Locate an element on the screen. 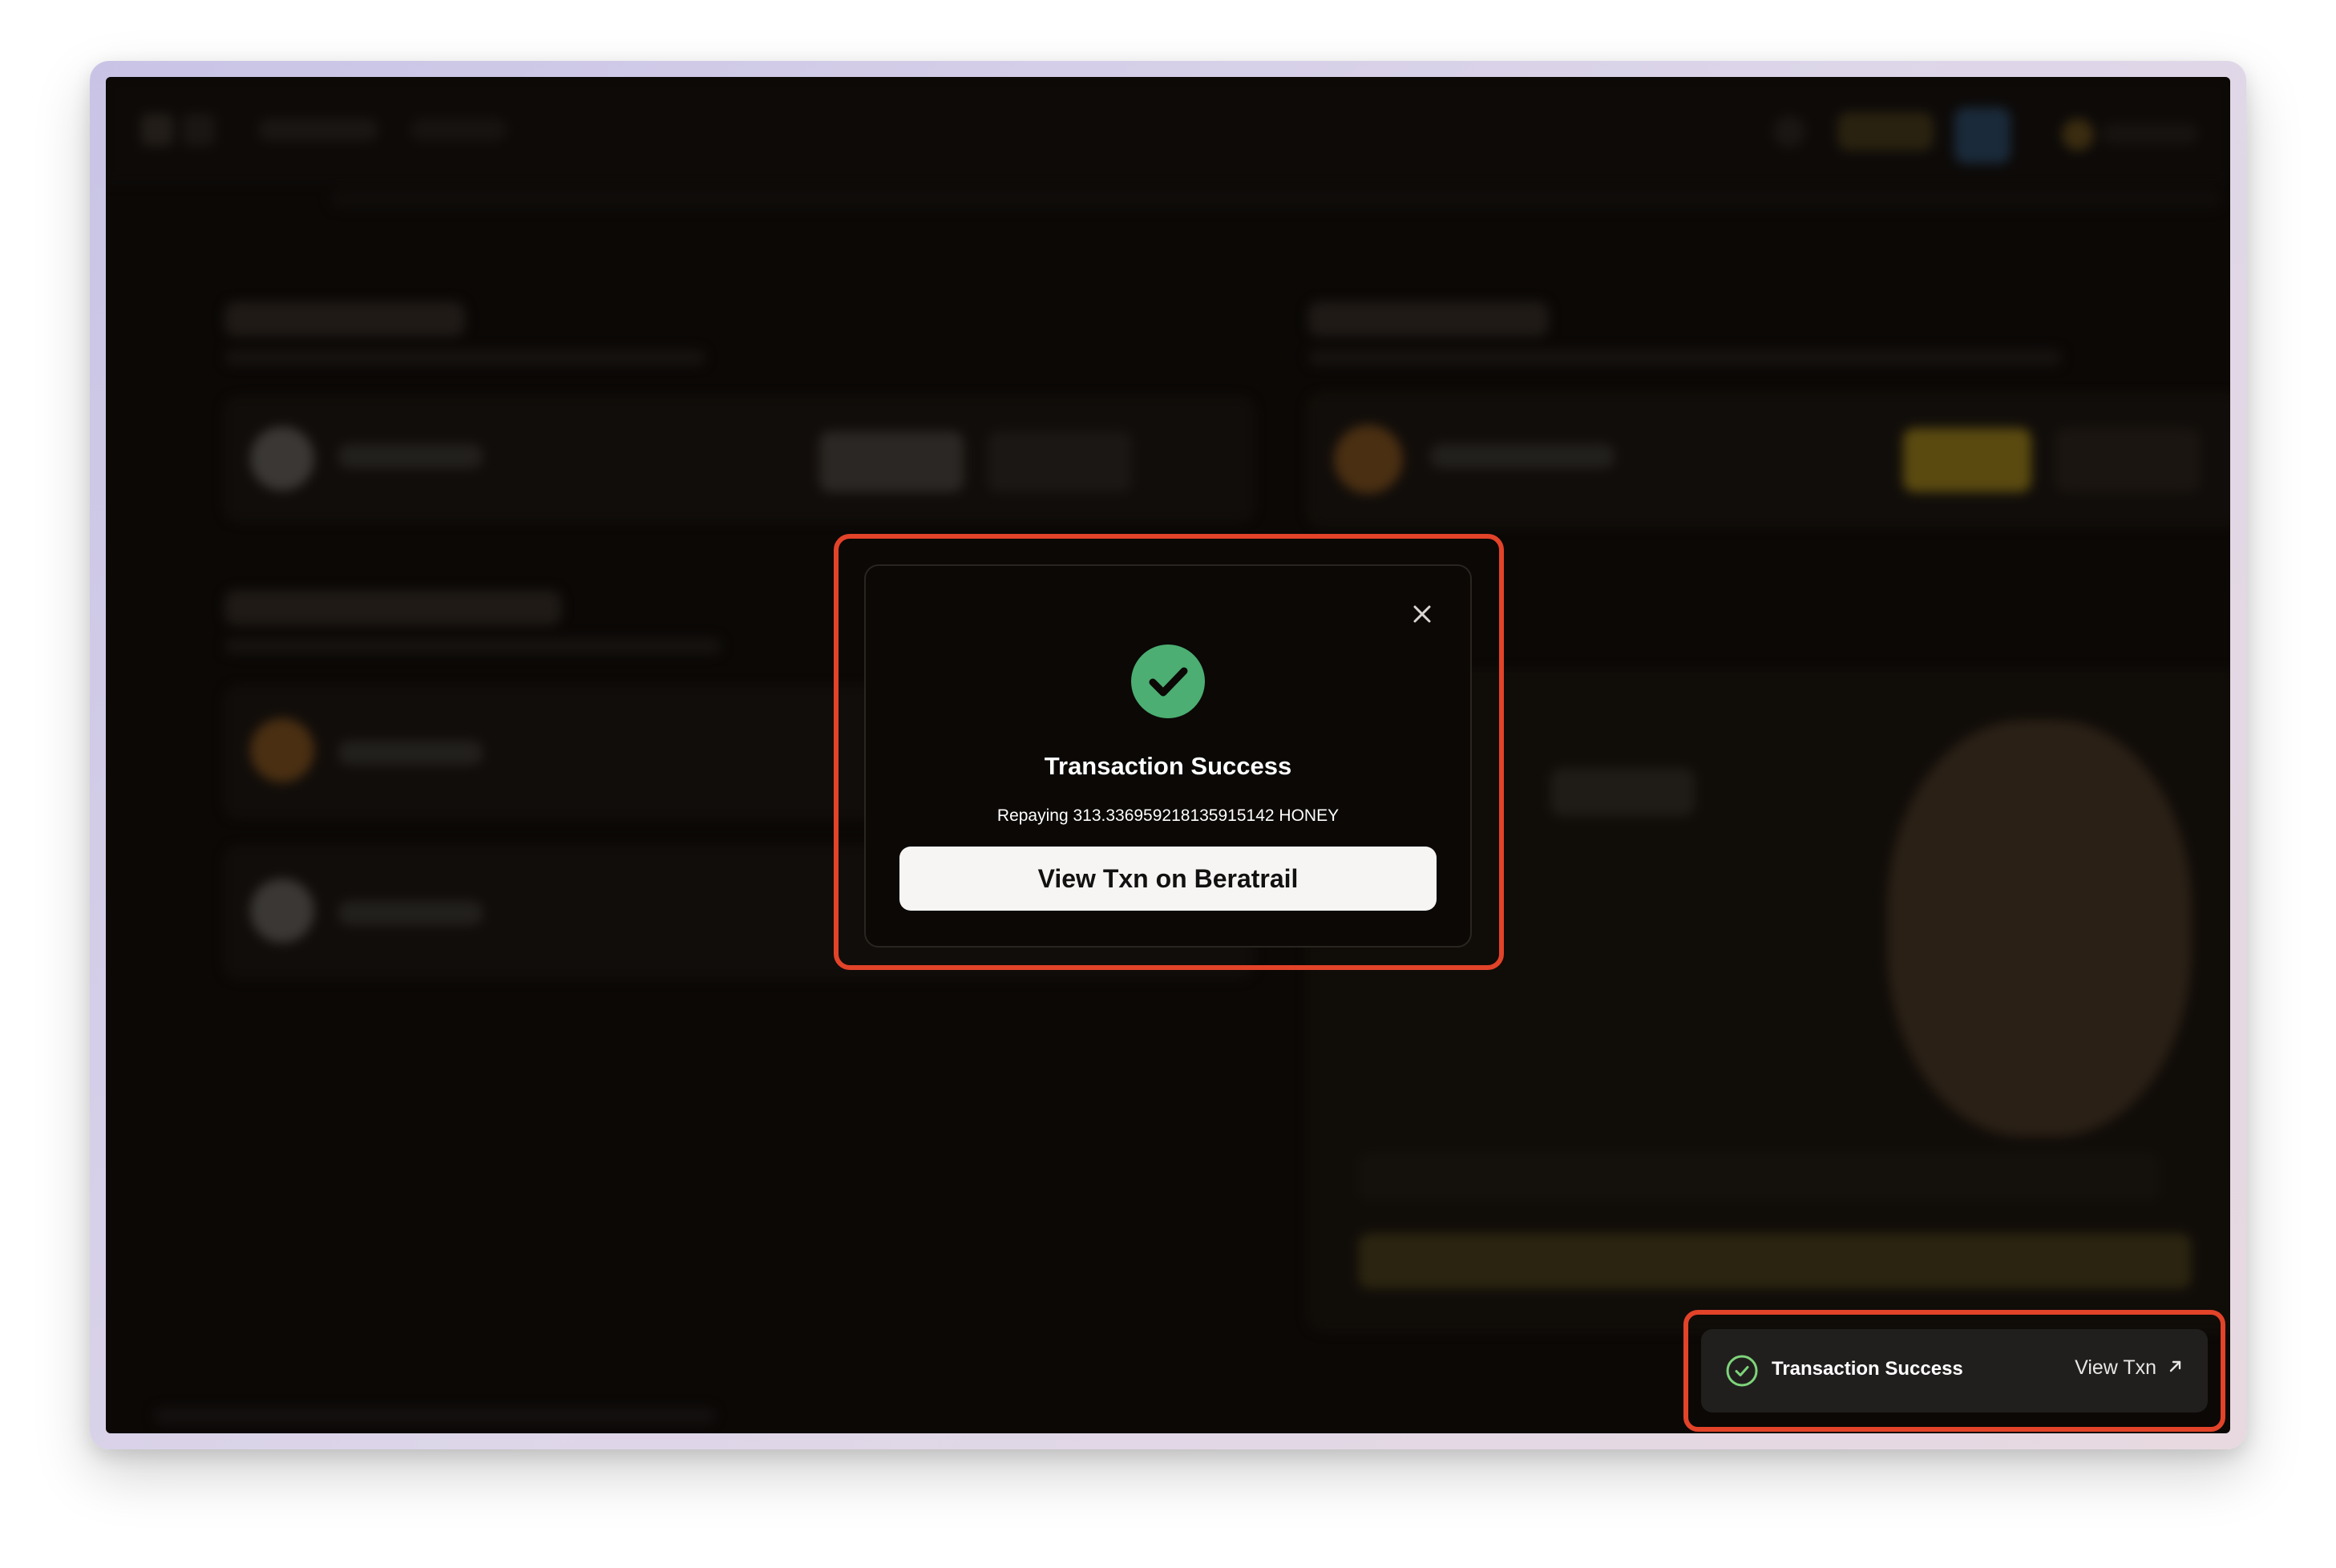 Image resolution: width=2336 pixels, height=1568 pixels. toast-title: Transaction Success is located at coordinates (1868, 1369).